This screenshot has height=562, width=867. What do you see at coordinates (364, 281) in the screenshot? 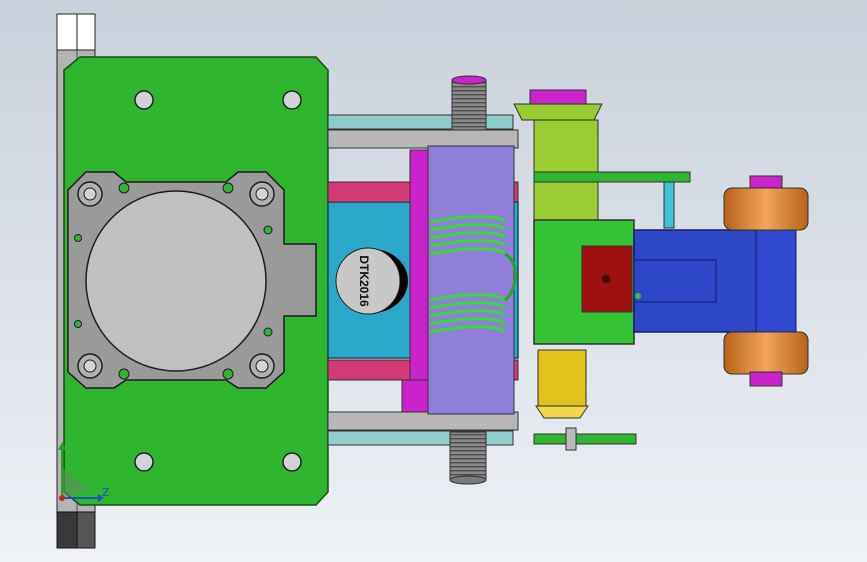
I see `part-label: DTK2016` at bounding box center [364, 281].